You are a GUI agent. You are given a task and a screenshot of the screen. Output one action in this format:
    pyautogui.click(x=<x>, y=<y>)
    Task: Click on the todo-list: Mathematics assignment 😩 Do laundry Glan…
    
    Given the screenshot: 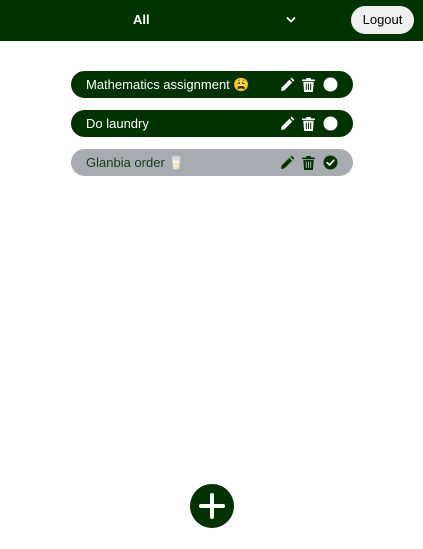 What is the action you would take?
    pyautogui.click(x=212, y=129)
    